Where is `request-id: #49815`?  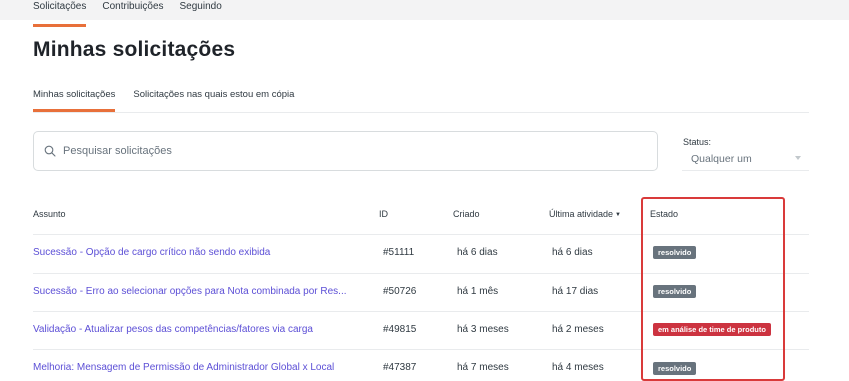 request-id: #49815 is located at coordinates (400, 329).